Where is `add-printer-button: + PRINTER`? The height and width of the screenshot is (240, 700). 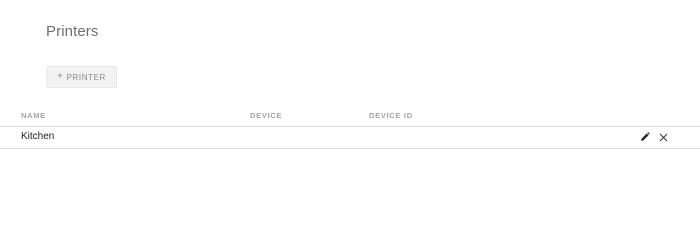 add-printer-button: + PRINTER is located at coordinates (81, 77).